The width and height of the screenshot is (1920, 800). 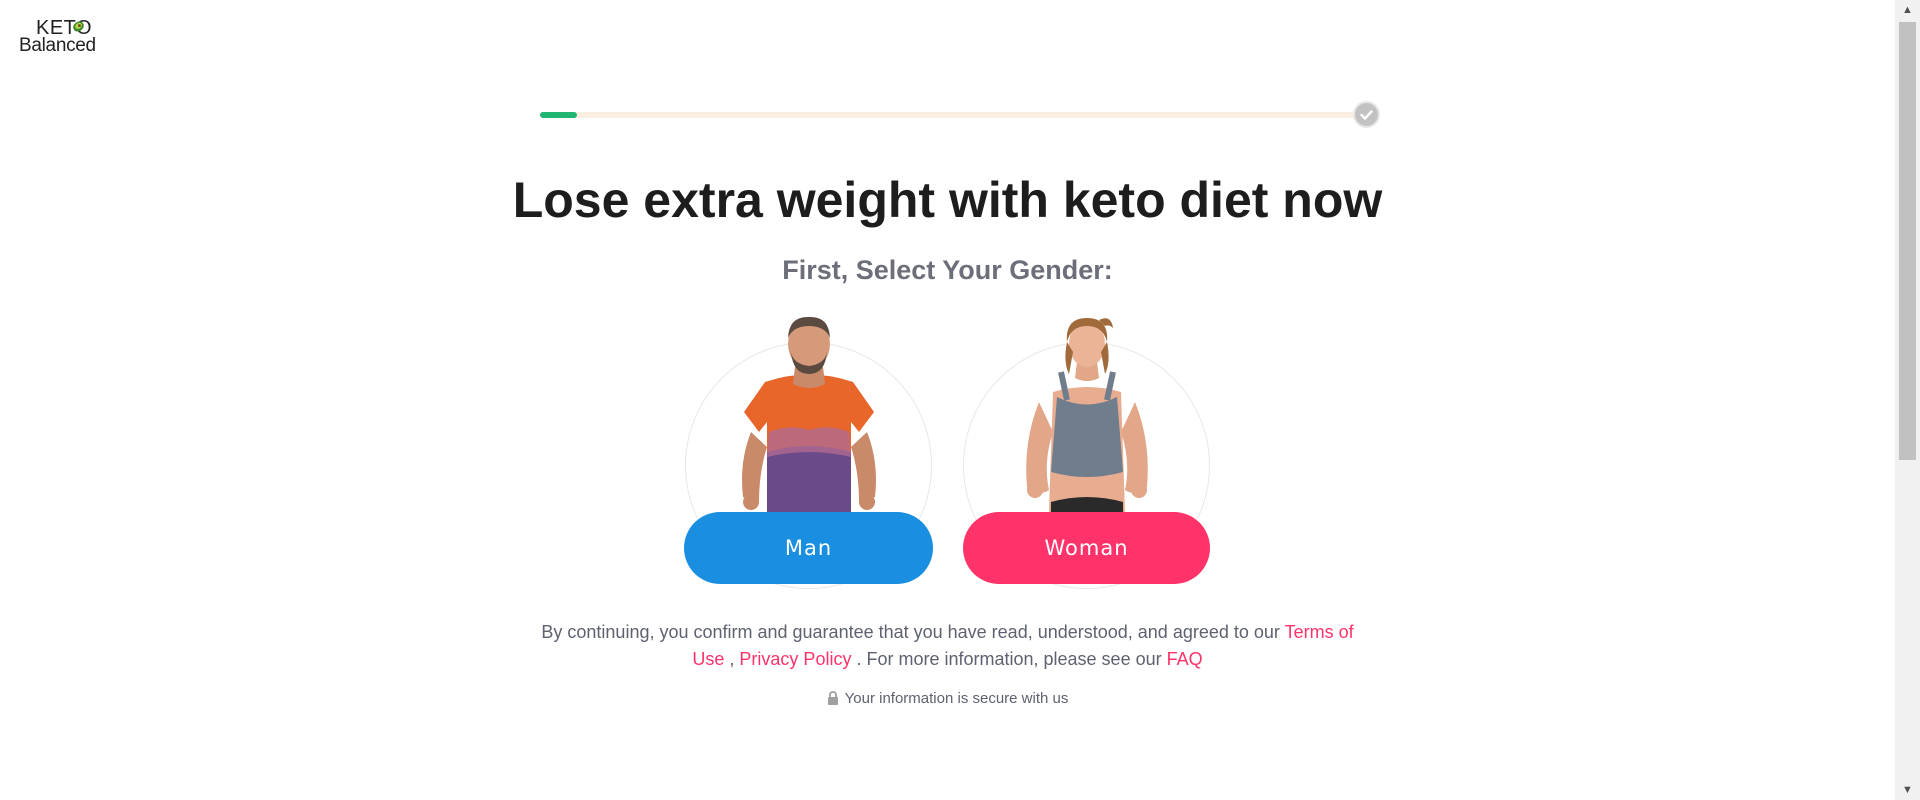 I want to click on scrollbar-thumb, so click(x=1907, y=241).